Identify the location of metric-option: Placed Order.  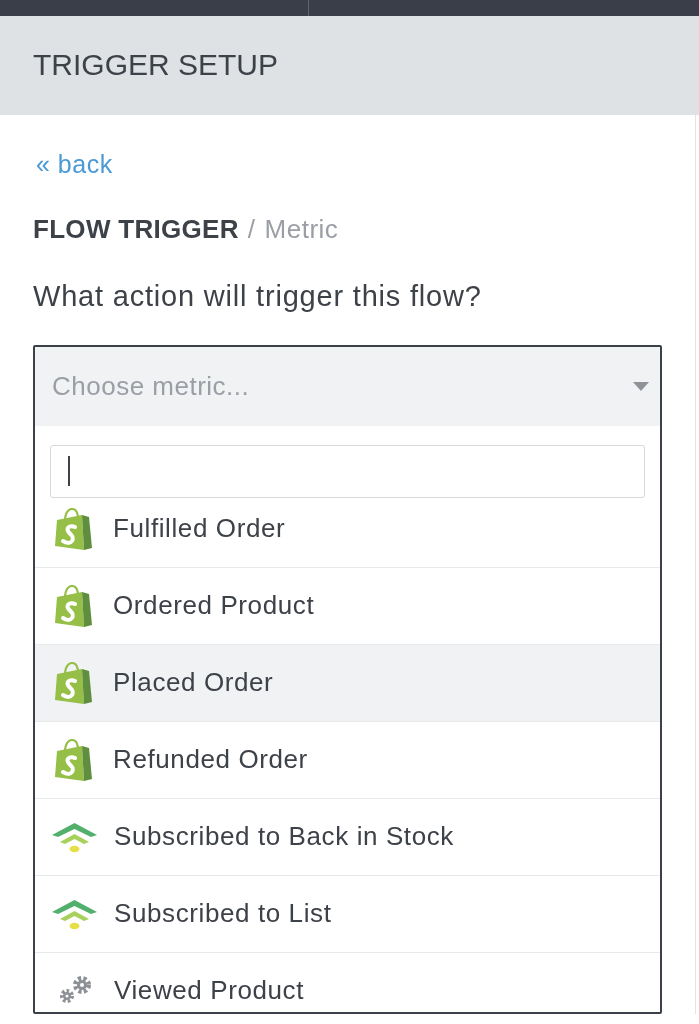
(347, 682).